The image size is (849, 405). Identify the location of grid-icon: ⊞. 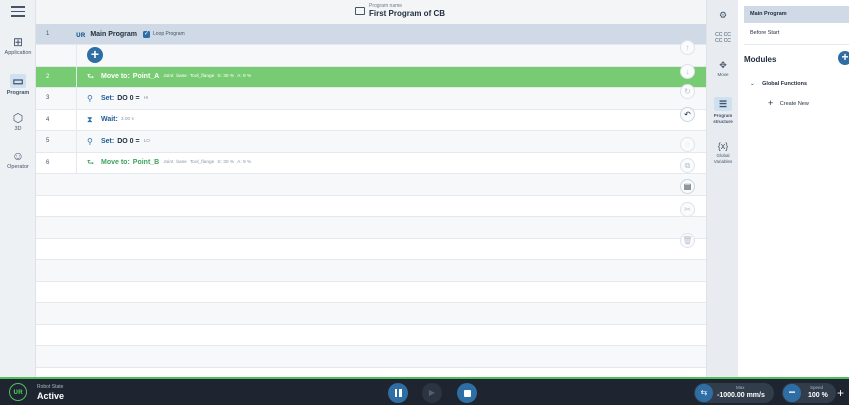
(18, 42).